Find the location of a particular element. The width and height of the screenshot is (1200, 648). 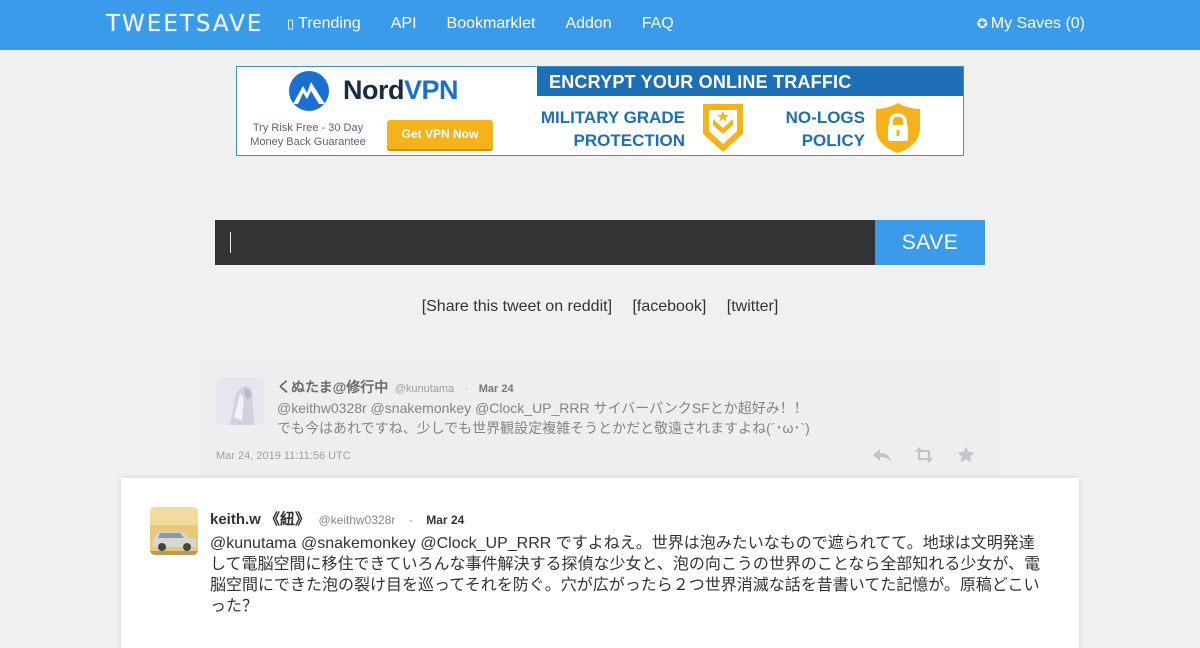

nav-link-trending: ▯ Trending is located at coordinates (324, 24).